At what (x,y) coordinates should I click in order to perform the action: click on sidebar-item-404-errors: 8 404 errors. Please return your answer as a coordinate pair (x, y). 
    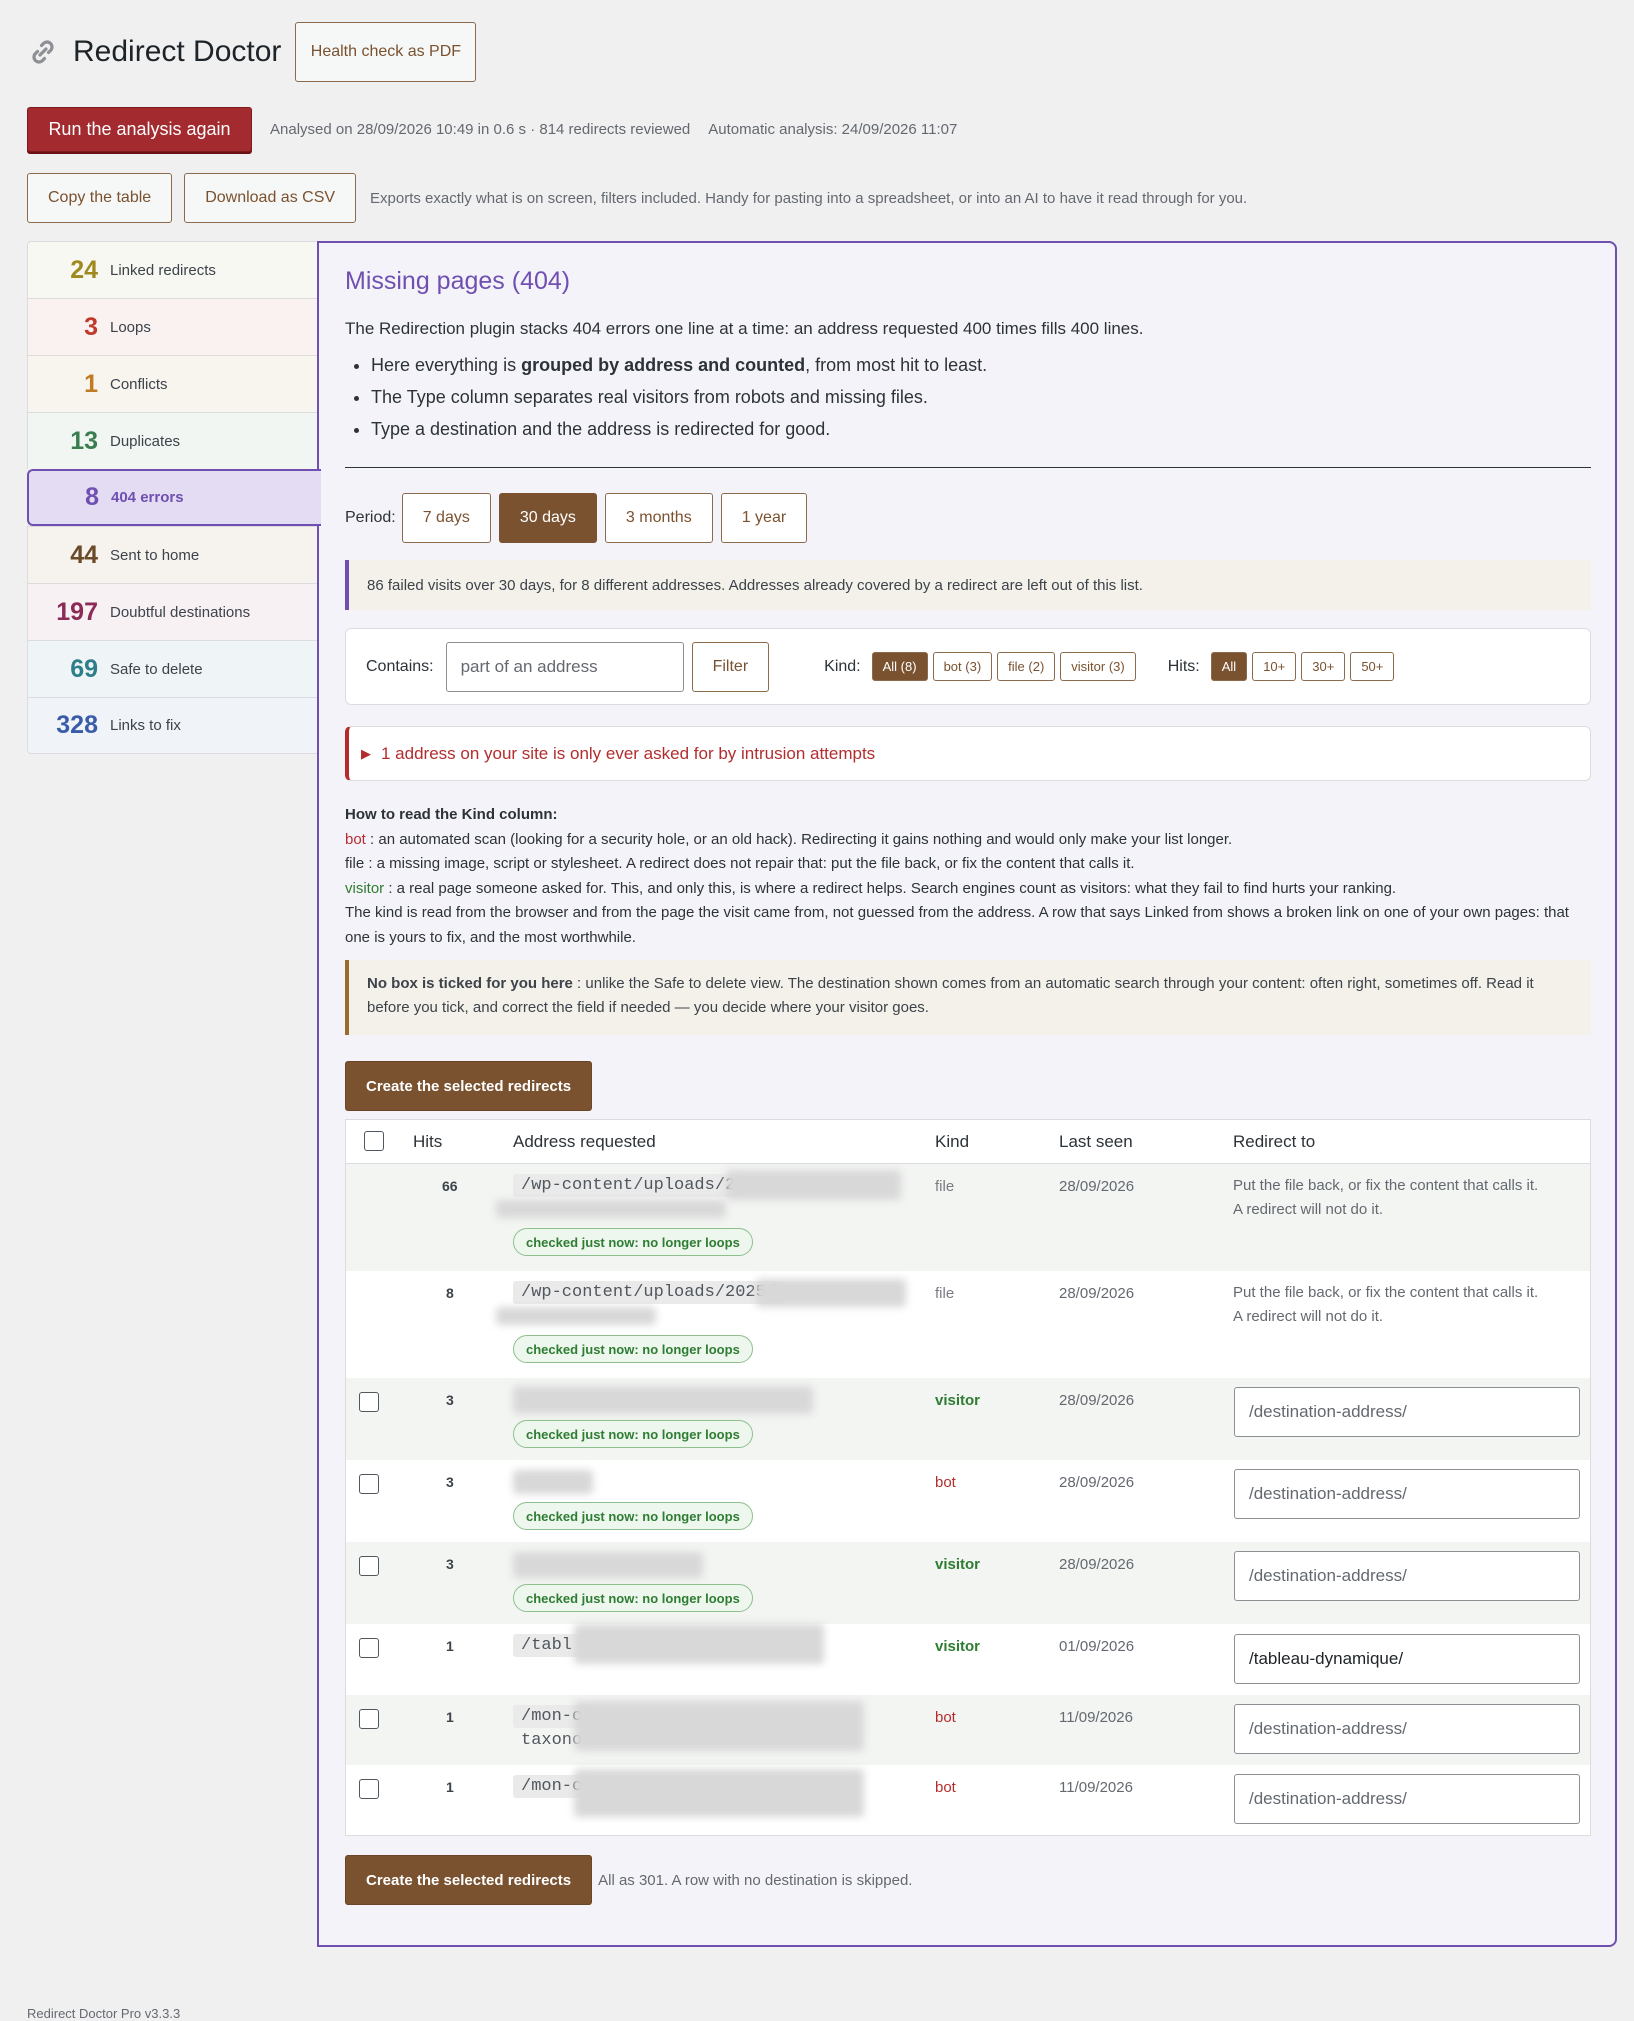
    Looking at the image, I should click on (174, 497).